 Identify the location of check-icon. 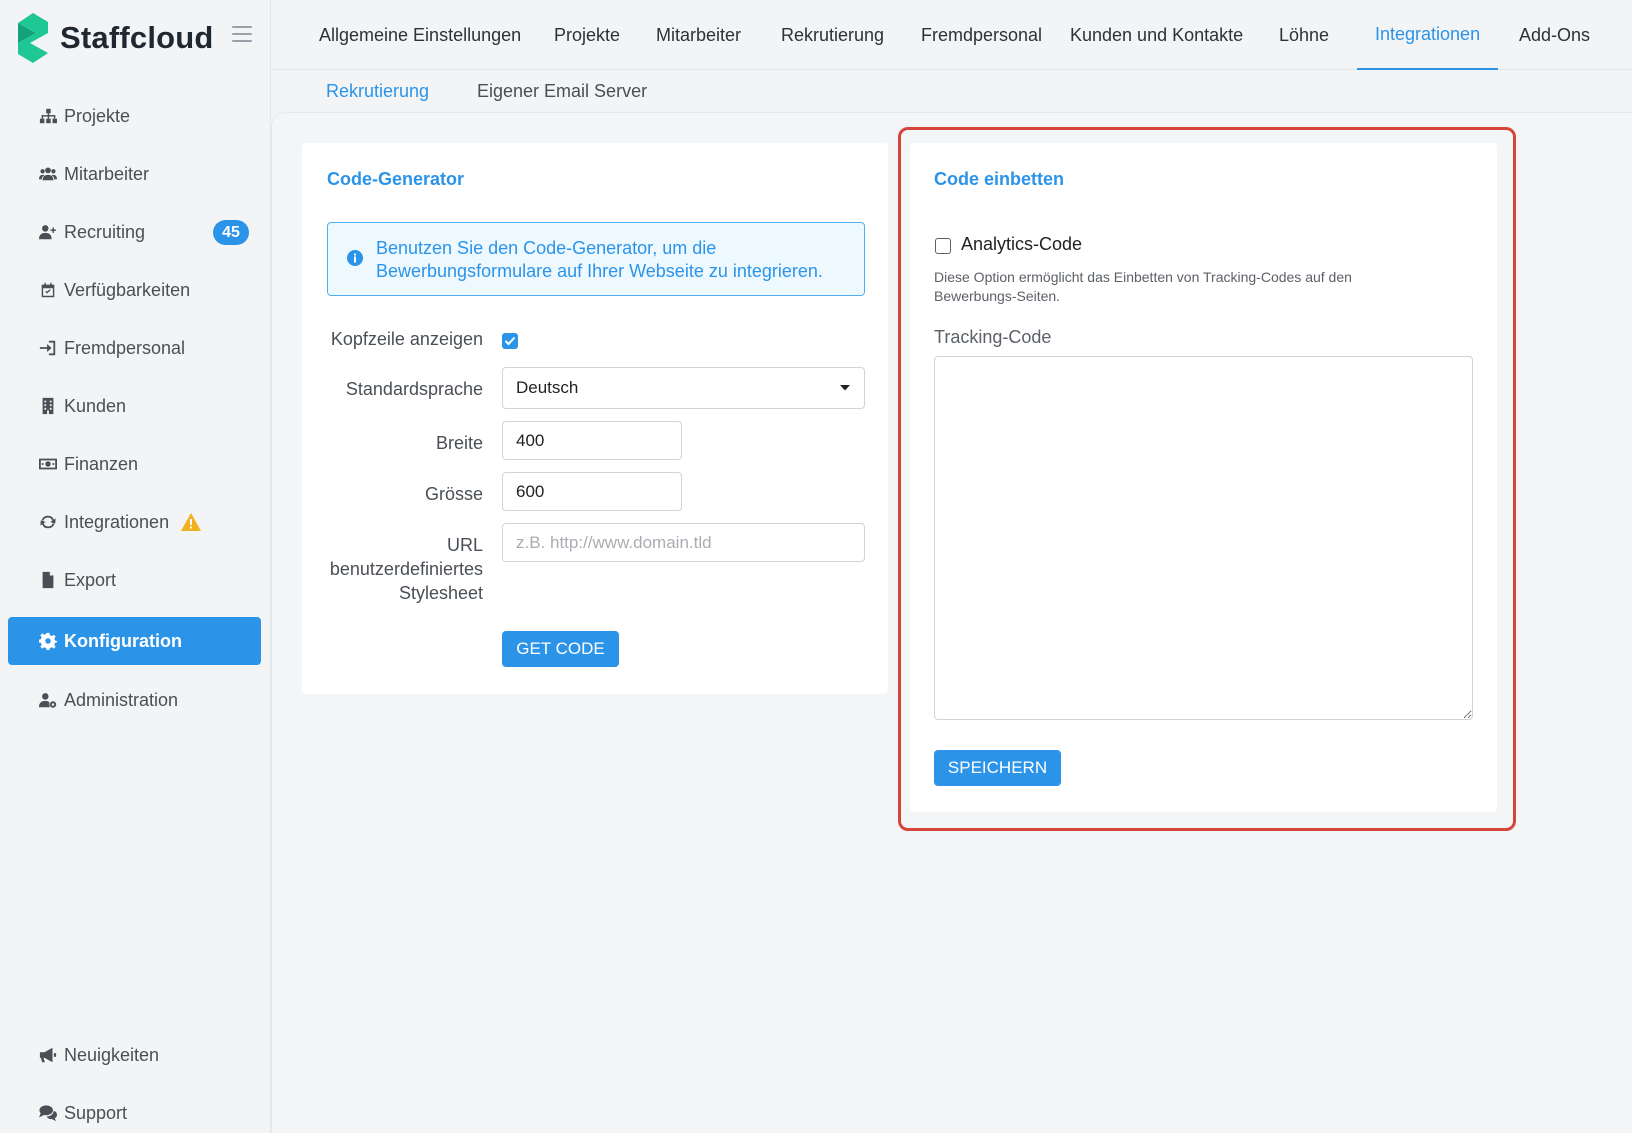
(510, 341).